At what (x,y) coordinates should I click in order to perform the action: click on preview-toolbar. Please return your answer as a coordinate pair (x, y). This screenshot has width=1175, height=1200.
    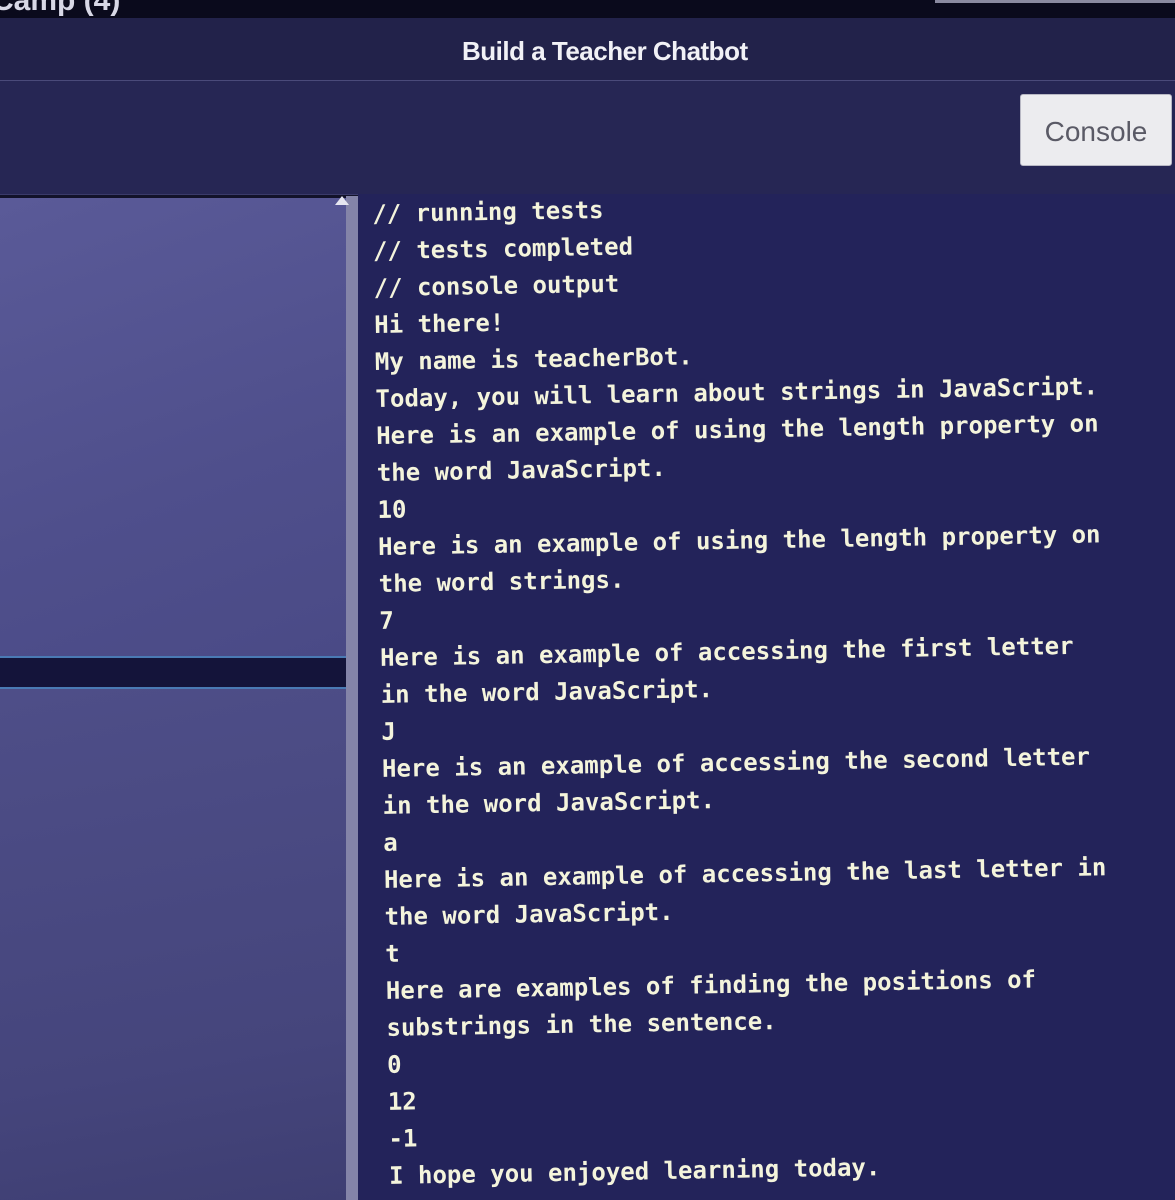
    Looking at the image, I should click on (587, 138).